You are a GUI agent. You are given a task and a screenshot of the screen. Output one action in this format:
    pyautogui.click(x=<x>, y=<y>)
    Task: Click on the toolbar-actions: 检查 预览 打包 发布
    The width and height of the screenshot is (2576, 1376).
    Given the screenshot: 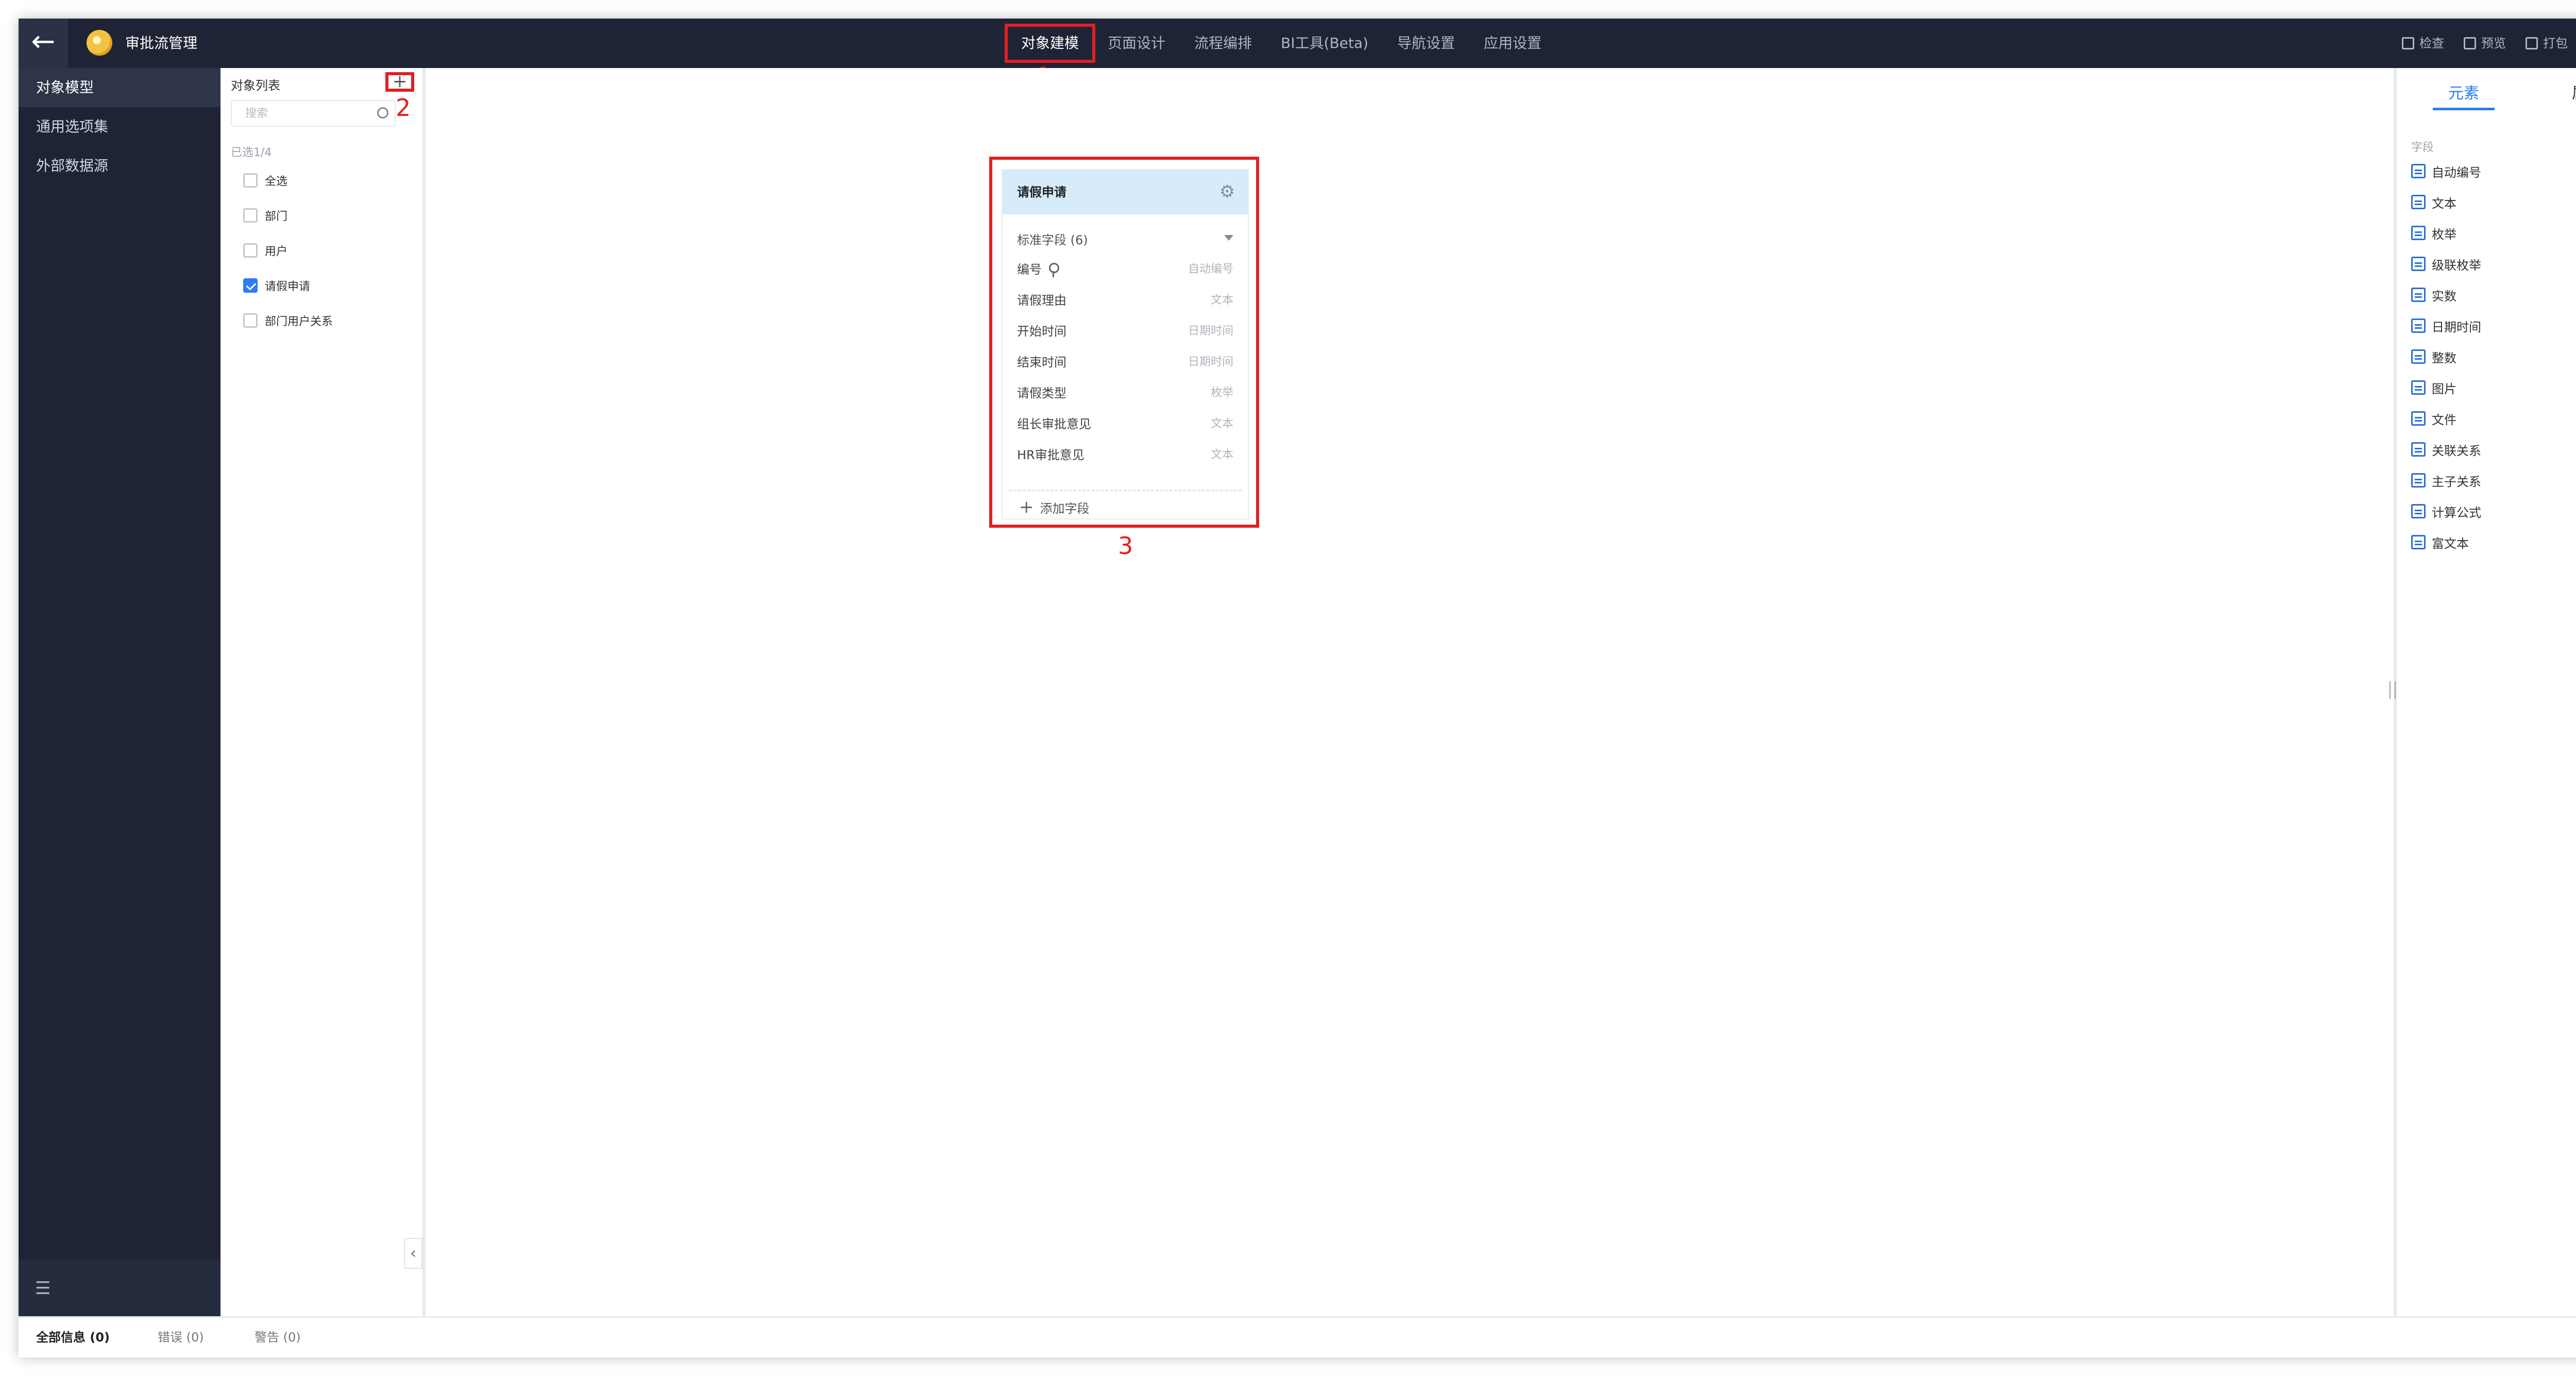 What is the action you would take?
    pyautogui.click(x=2479, y=43)
    